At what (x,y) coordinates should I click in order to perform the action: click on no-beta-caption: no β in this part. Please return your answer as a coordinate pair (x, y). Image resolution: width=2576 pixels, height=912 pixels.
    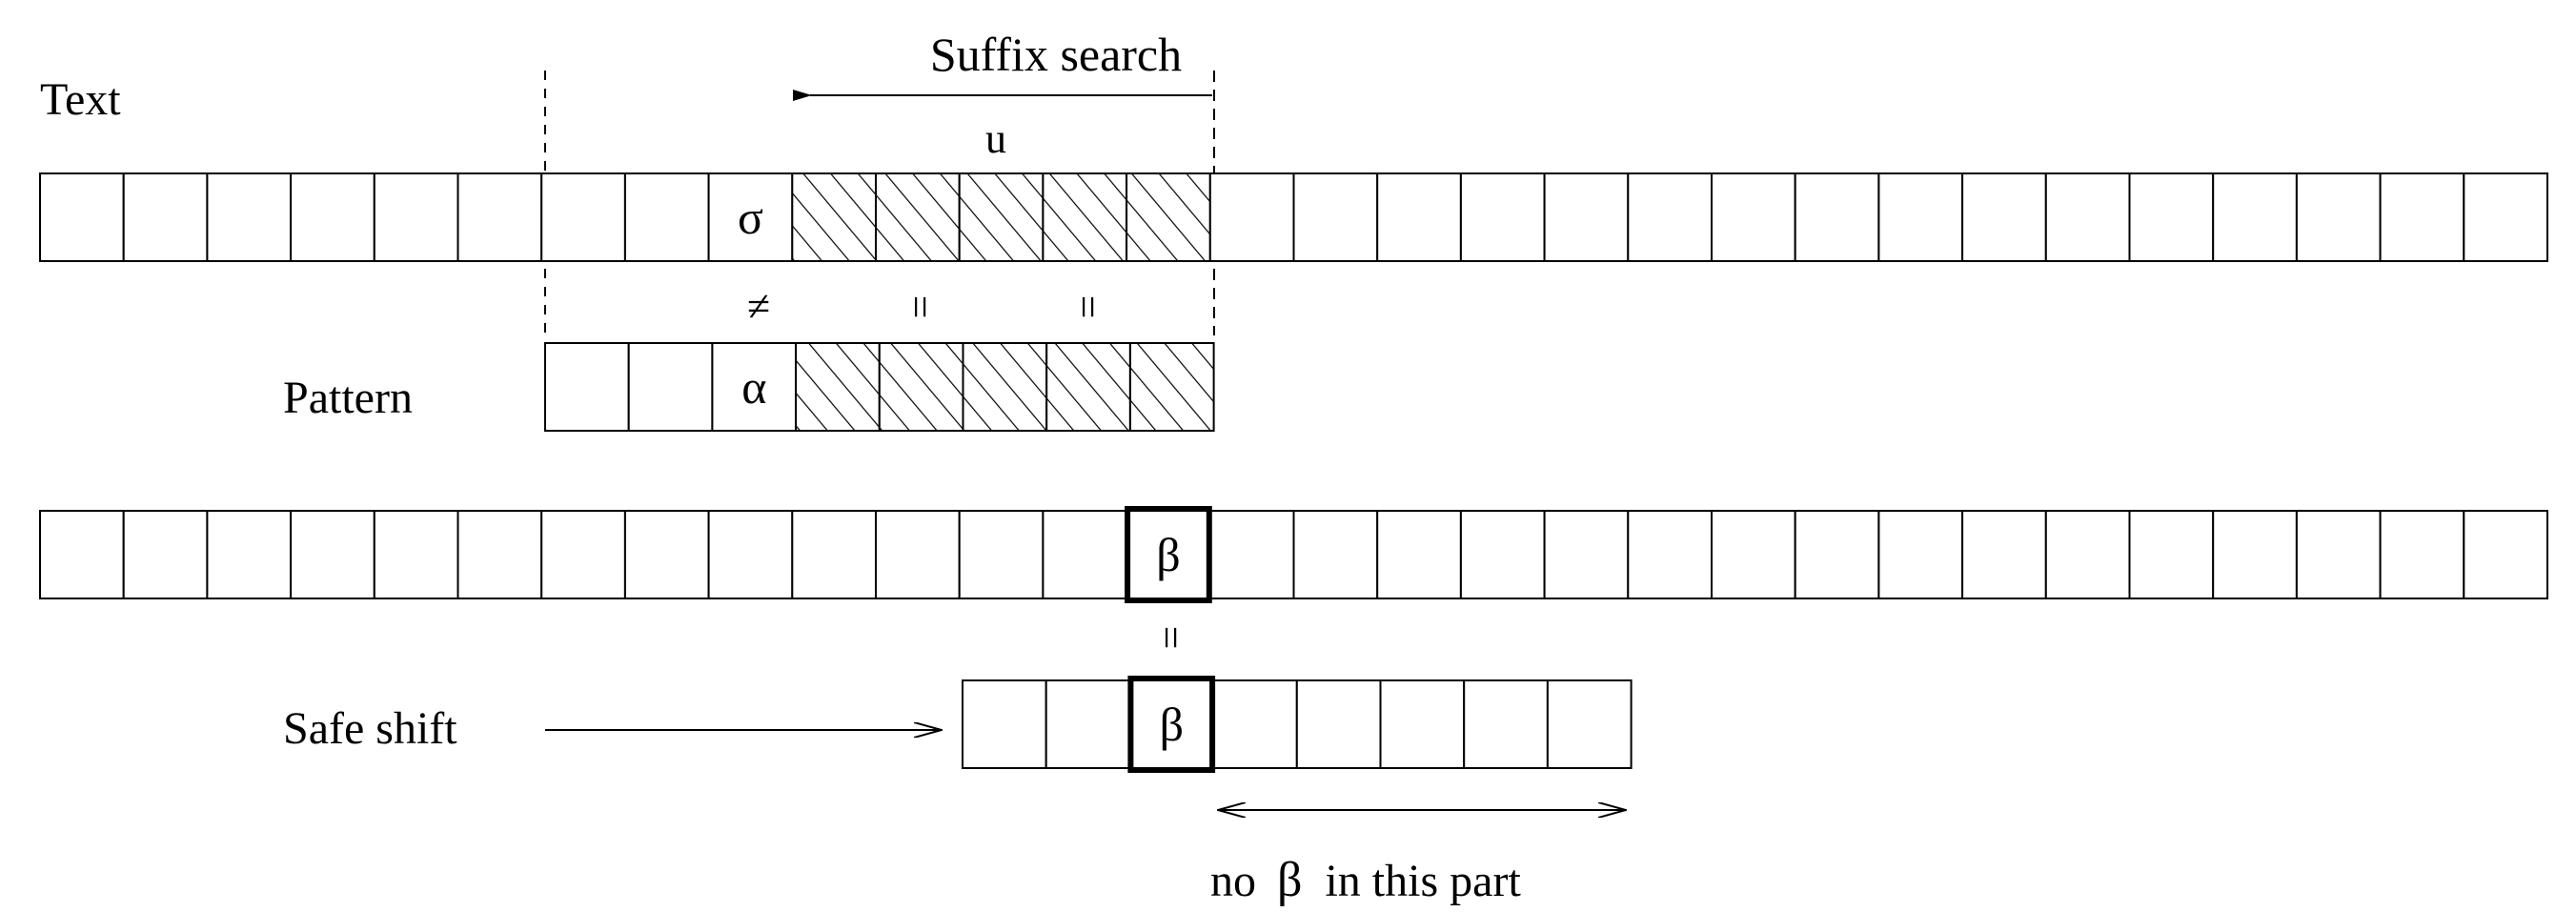
    Looking at the image, I should click on (1365, 880).